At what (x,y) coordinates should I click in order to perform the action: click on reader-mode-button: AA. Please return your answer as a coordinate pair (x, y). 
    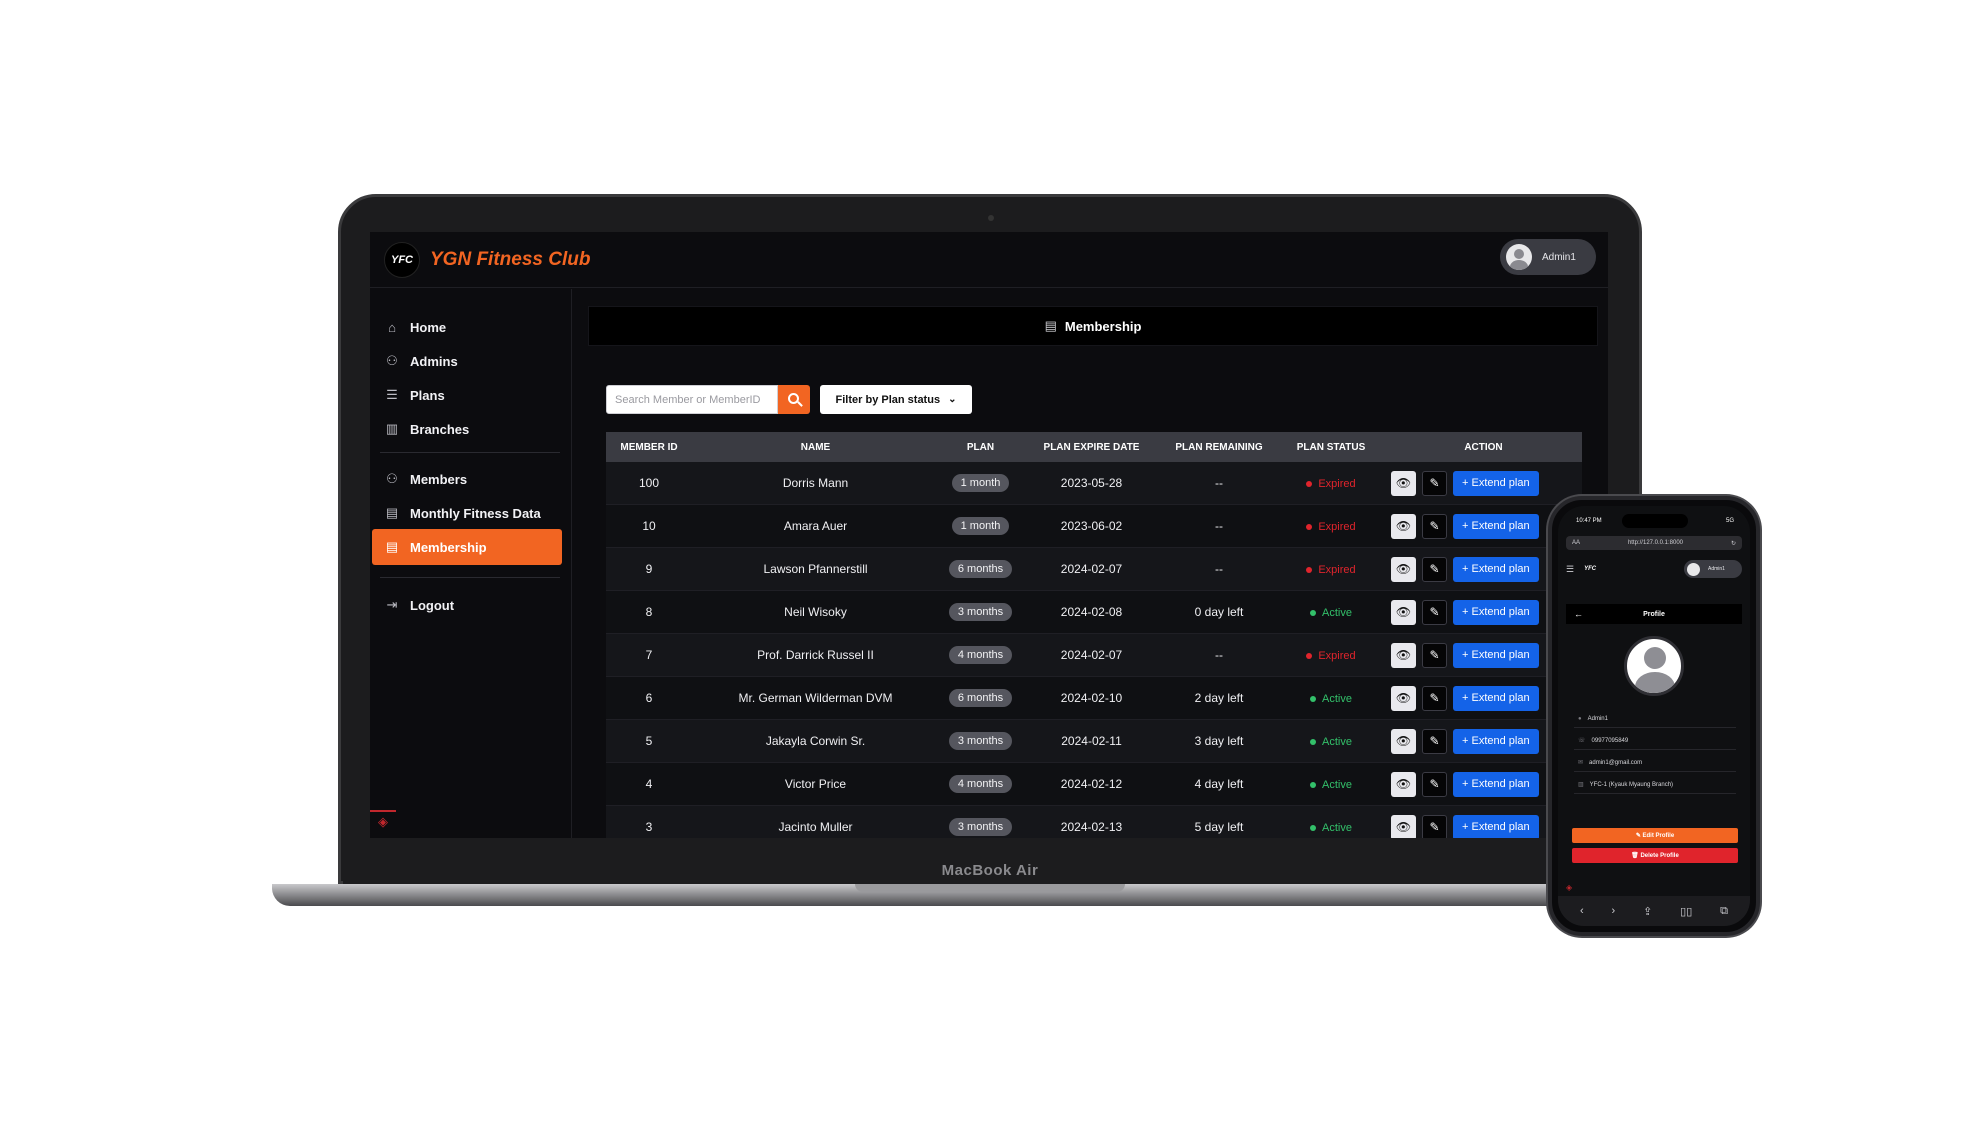
    Looking at the image, I should click on (1576, 543).